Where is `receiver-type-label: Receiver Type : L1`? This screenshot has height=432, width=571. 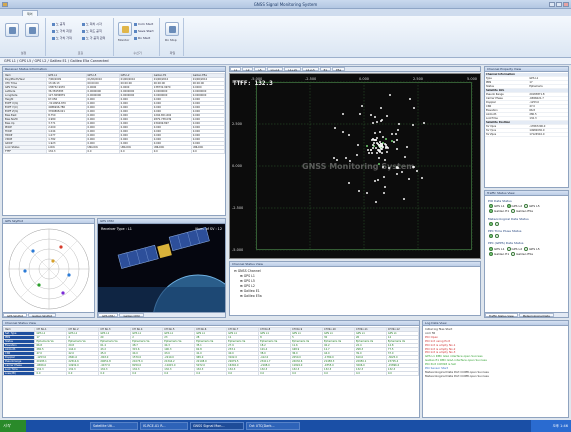 receiver-type-label: Receiver Type : L1 is located at coordinates (116, 229).